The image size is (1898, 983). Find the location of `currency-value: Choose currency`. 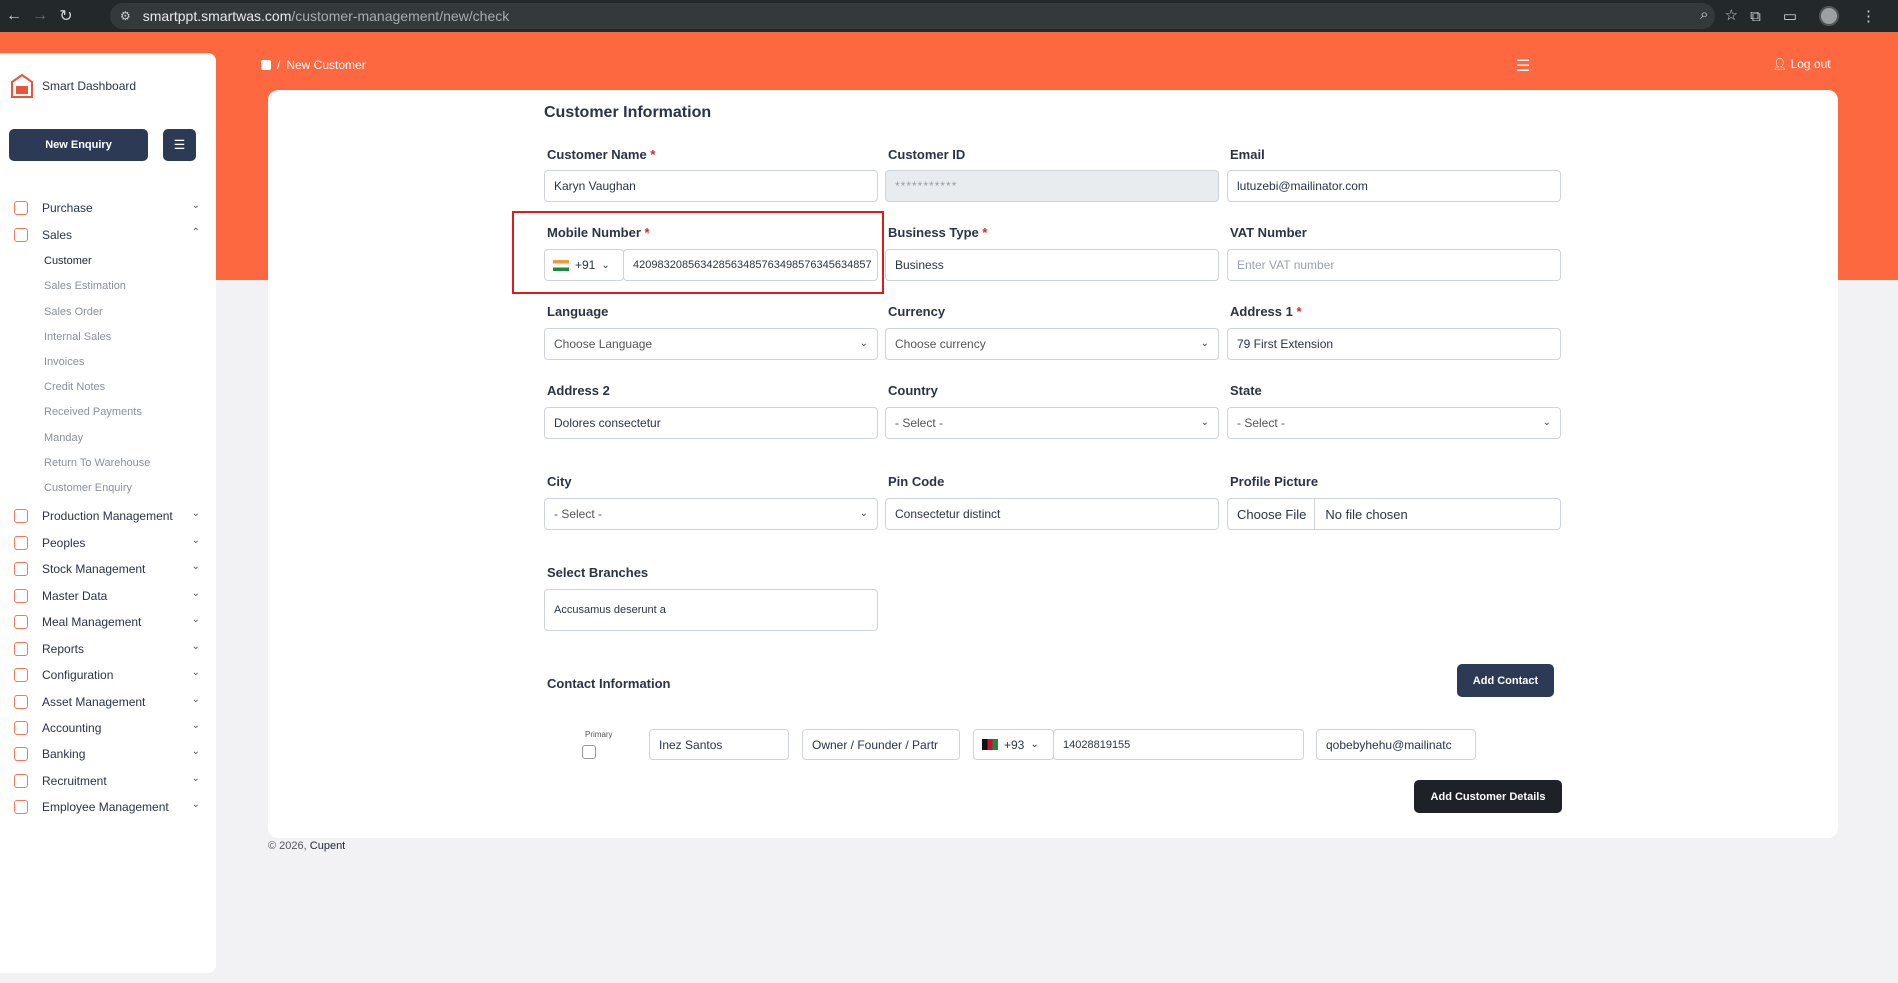

currency-value: Choose currency is located at coordinates (940, 344).